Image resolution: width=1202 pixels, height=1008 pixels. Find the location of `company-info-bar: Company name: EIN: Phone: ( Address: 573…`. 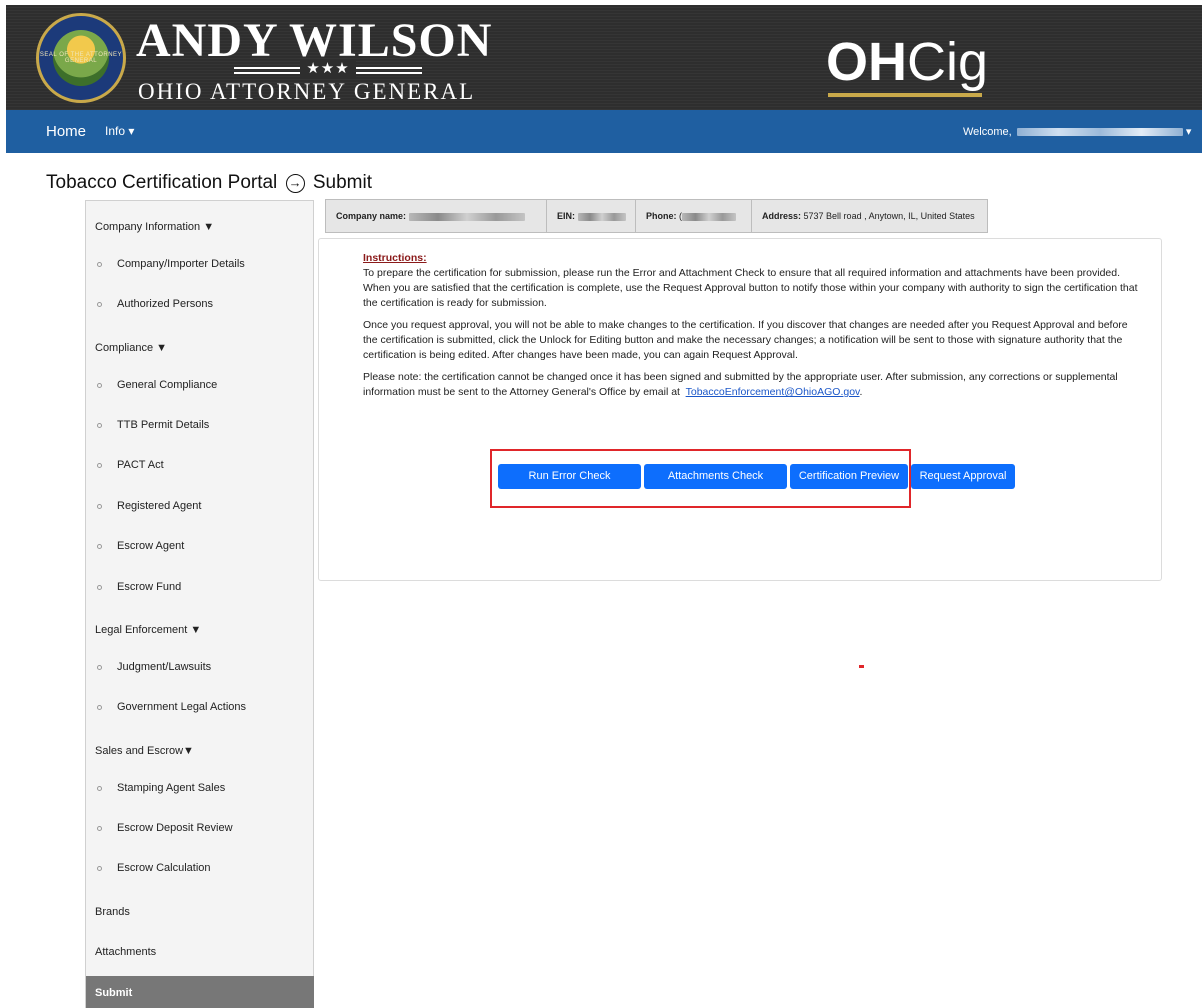

company-info-bar: Company name: EIN: Phone: ( Address: 573… is located at coordinates (656, 216).